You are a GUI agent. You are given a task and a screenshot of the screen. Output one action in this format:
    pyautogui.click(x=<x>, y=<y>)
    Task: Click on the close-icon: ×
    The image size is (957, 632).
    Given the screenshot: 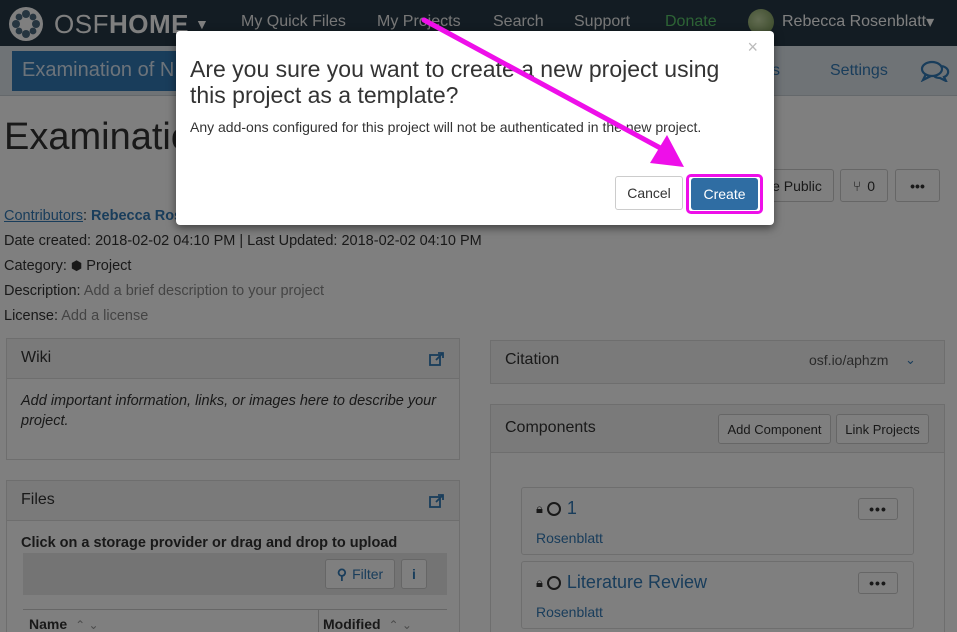 What is the action you would take?
    pyautogui.click(x=752, y=47)
    